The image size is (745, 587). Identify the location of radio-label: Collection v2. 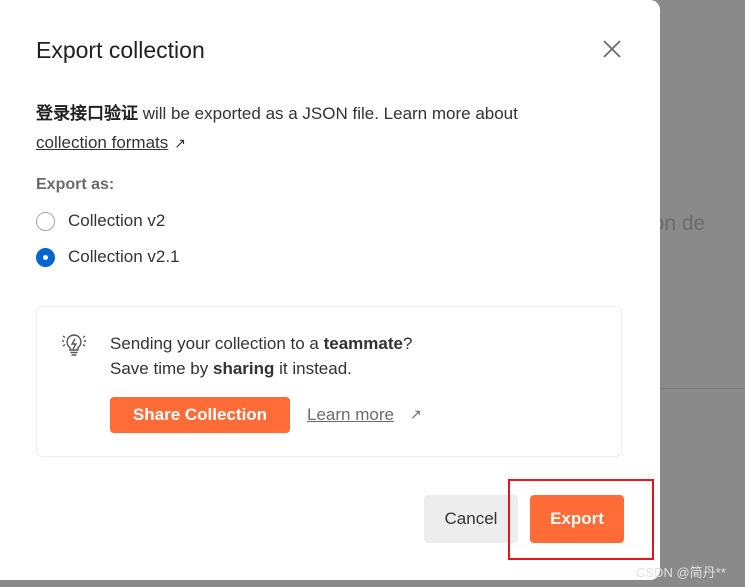
(117, 220).